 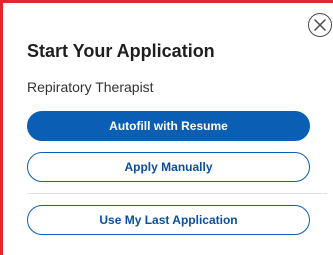 What do you see at coordinates (121, 51) in the screenshot?
I see `dialog-title: Start Your Application` at bounding box center [121, 51].